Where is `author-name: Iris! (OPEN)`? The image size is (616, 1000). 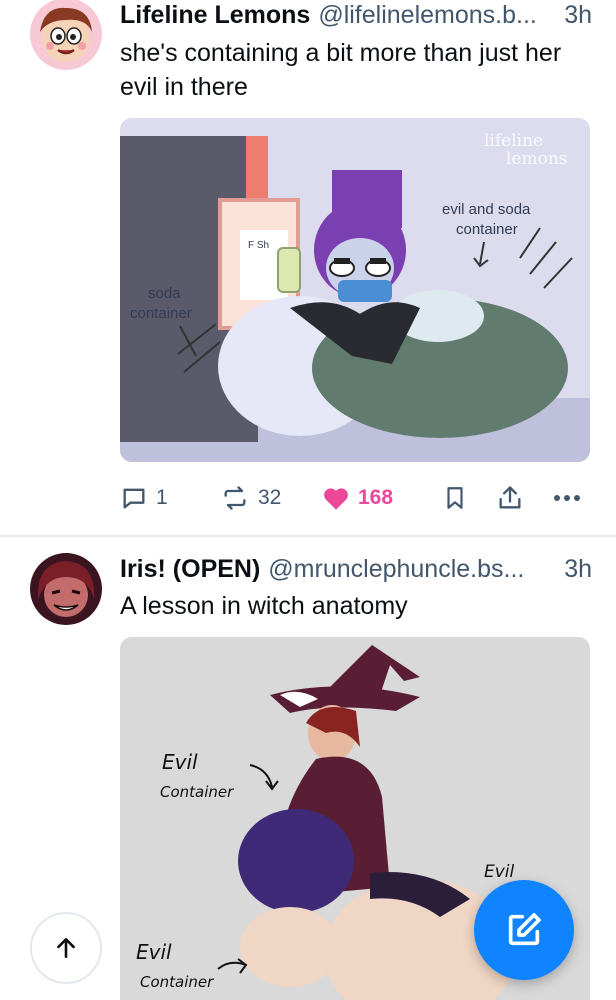 author-name: Iris! (OPEN) is located at coordinates (190, 569).